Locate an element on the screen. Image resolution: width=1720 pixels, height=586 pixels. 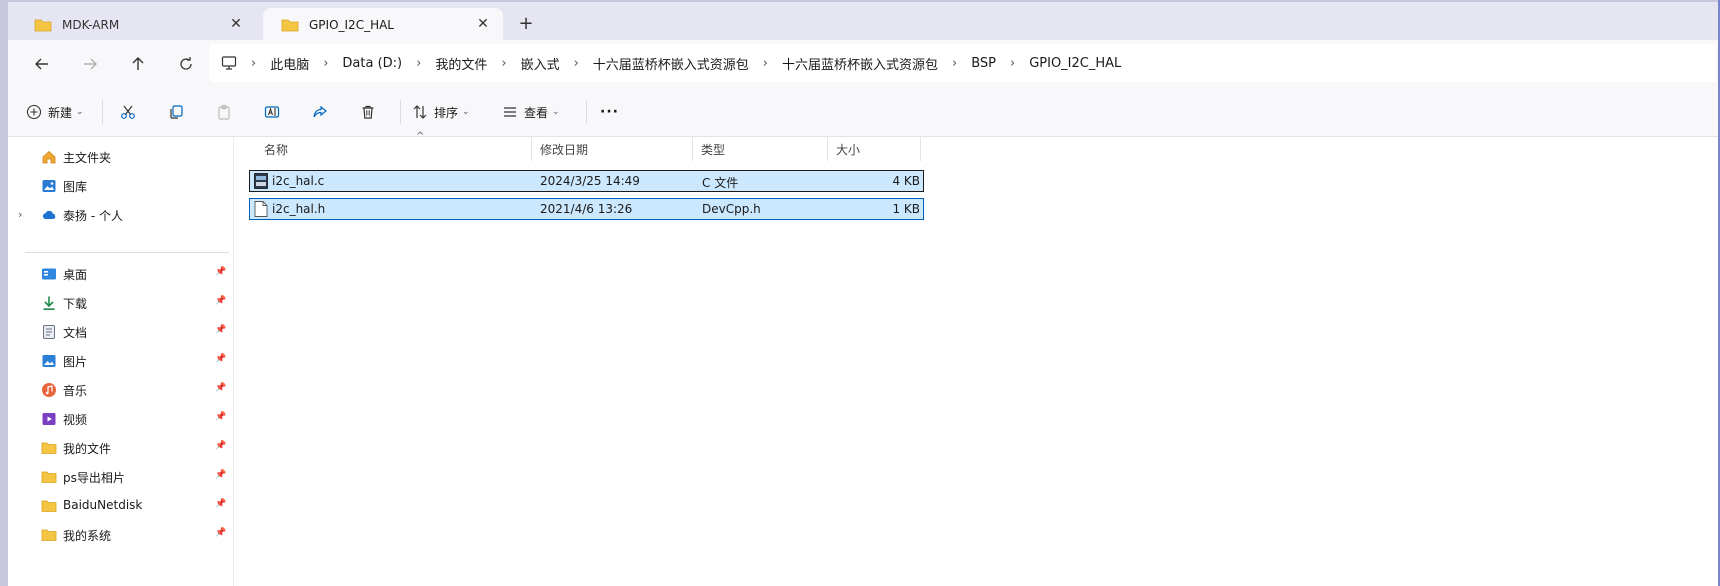
paste-button is located at coordinates (224, 112).